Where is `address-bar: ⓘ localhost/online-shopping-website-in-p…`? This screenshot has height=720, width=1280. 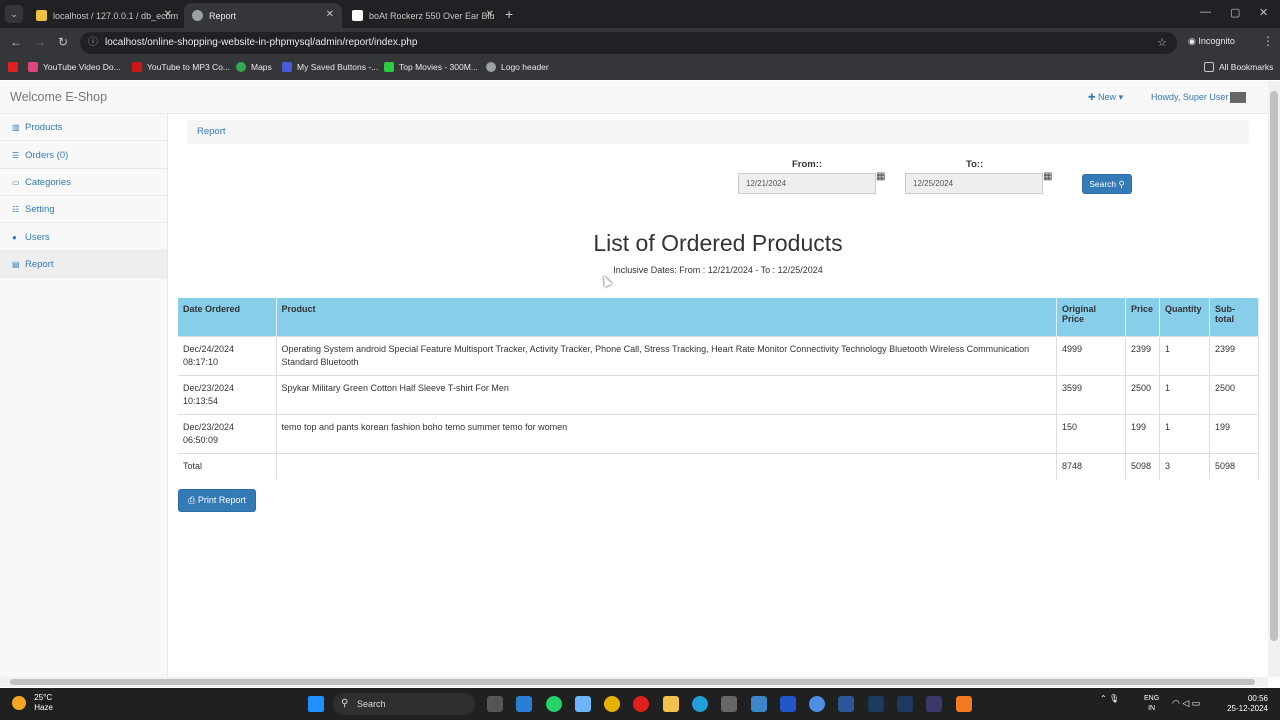 address-bar: ⓘ localhost/online-shopping-website-in-p… is located at coordinates (628, 43).